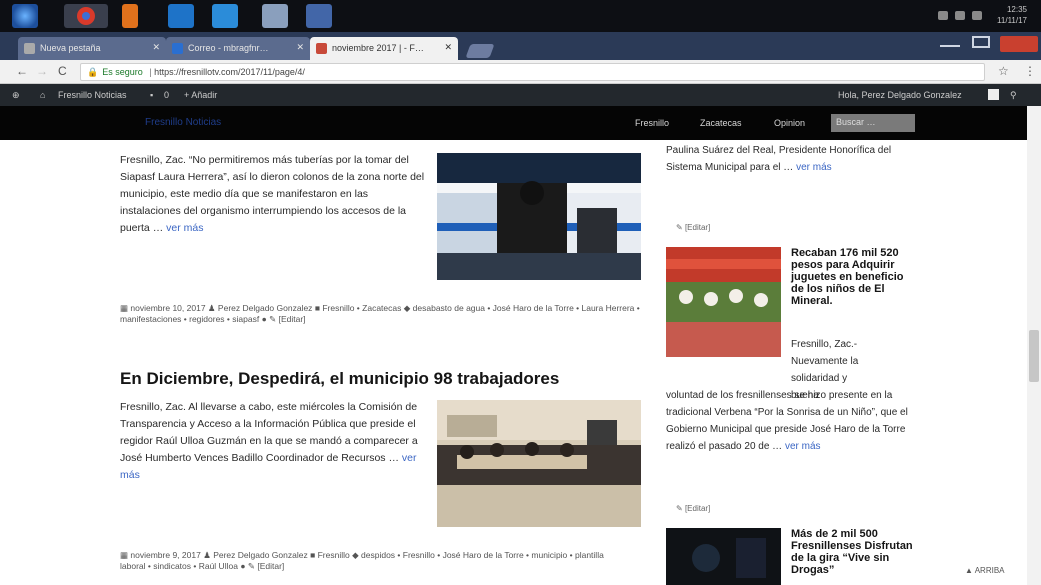  What do you see at coordinates (92, 95) in the screenshot?
I see `admin-site-link: Fresnillo Noticias` at bounding box center [92, 95].